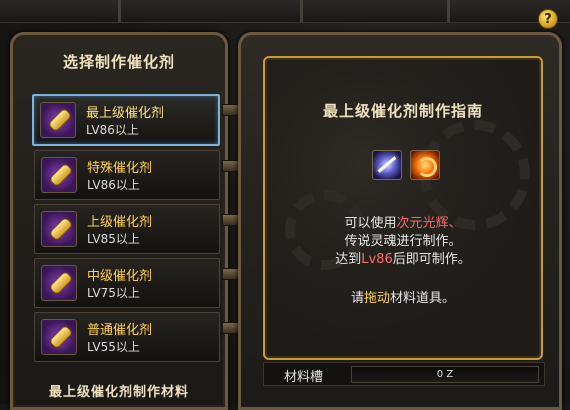  Describe the element at coordinates (120, 222) in the screenshot. I see `item-name: 上级催化剂` at that location.